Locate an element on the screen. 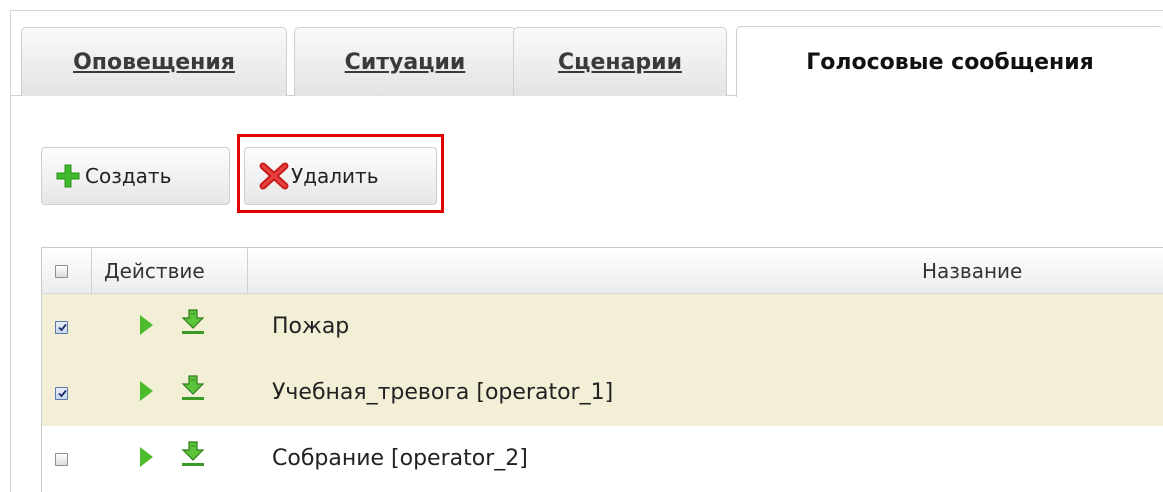  plus-icon is located at coordinates (68, 176).